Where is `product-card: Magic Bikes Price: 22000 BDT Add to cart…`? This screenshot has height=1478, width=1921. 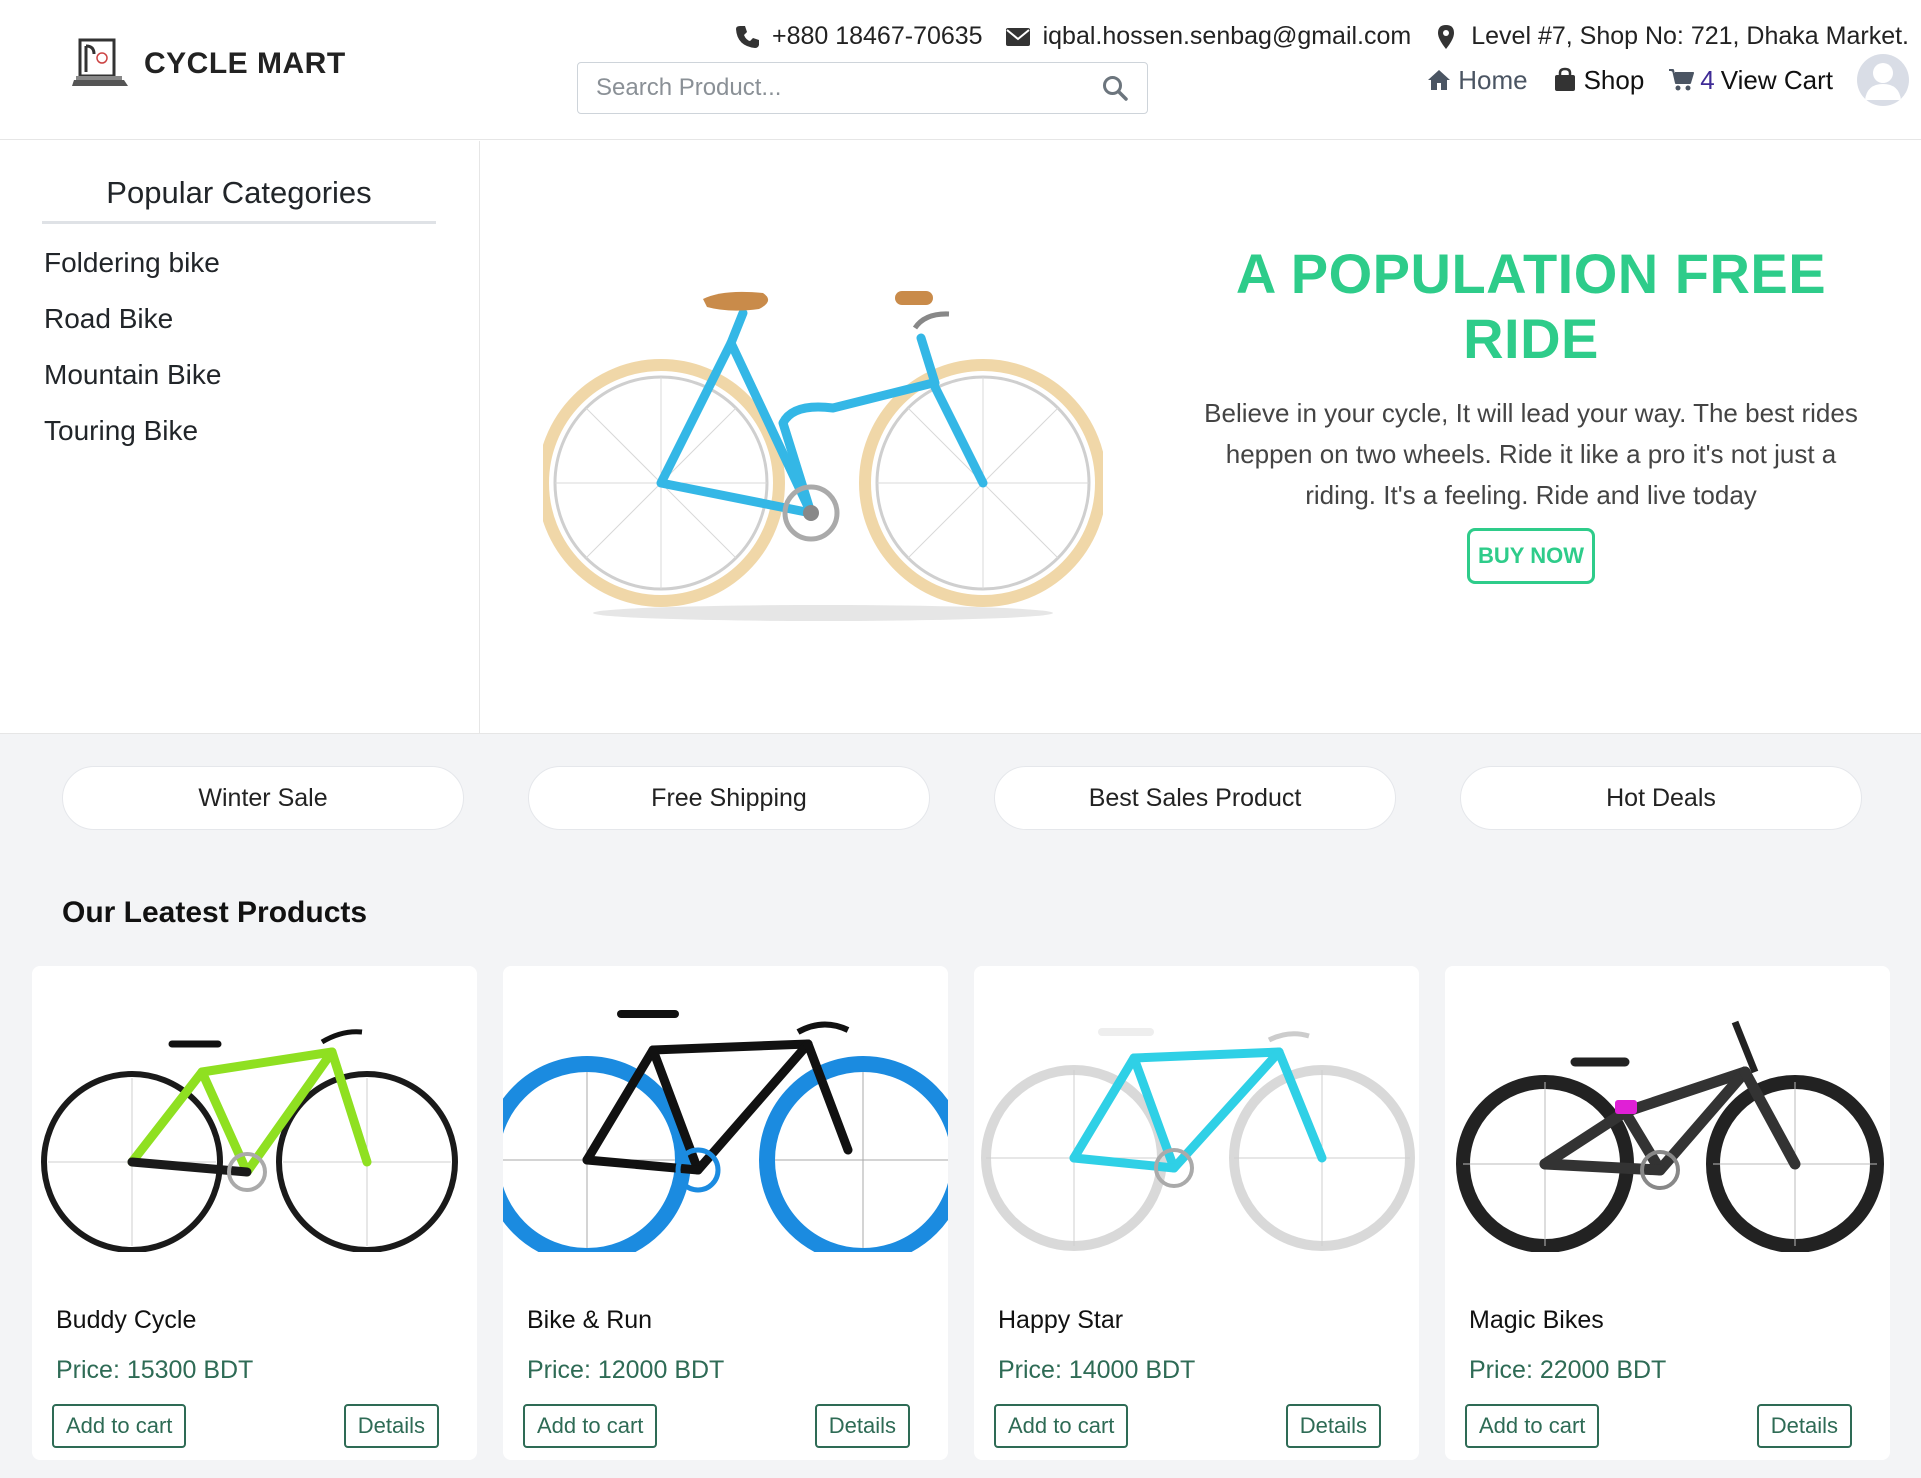
product-card: Magic Bikes Price: 22000 BDT Add to cart… is located at coordinates (1667, 1213).